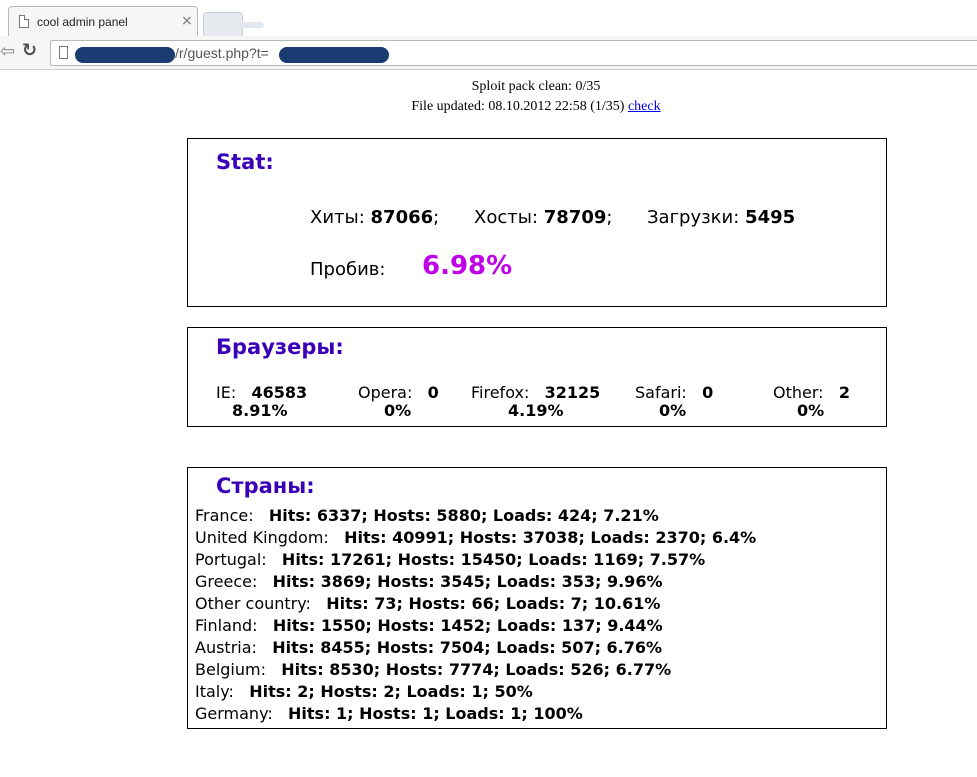 Image resolution: width=977 pixels, height=777 pixels. What do you see at coordinates (231, 559) in the screenshot?
I see `country-name: Portugal:` at bounding box center [231, 559].